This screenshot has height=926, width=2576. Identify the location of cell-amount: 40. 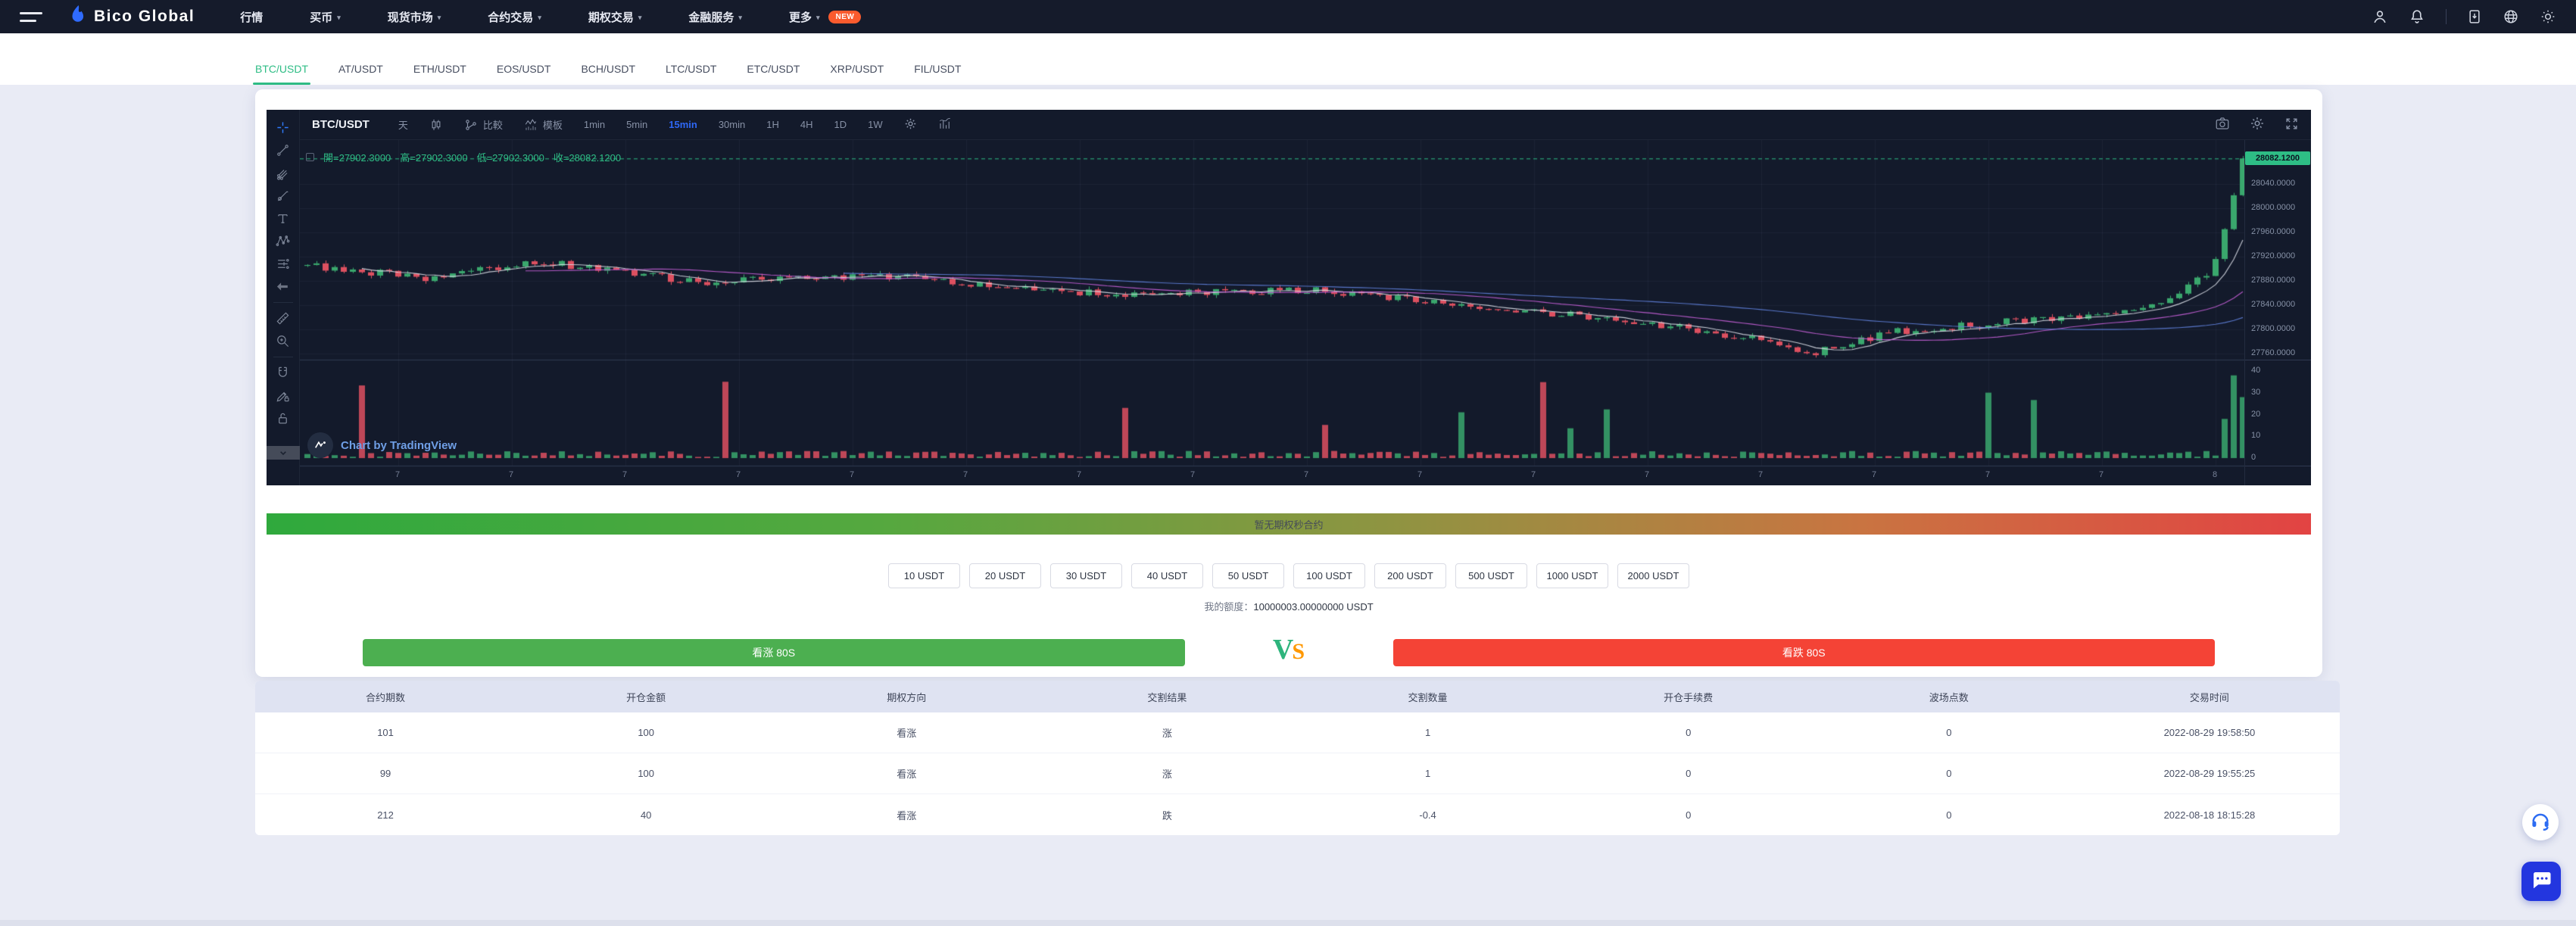
(646, 815).